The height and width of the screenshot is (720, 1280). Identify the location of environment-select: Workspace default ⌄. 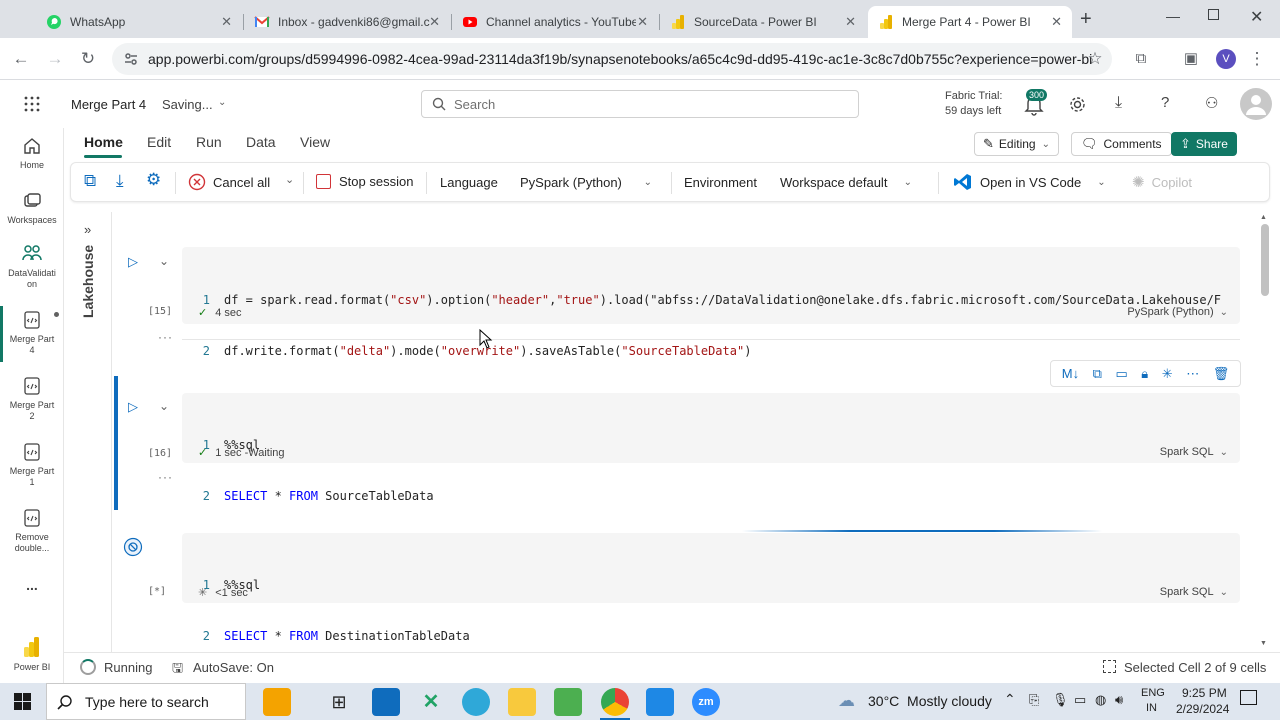
(846, 182).